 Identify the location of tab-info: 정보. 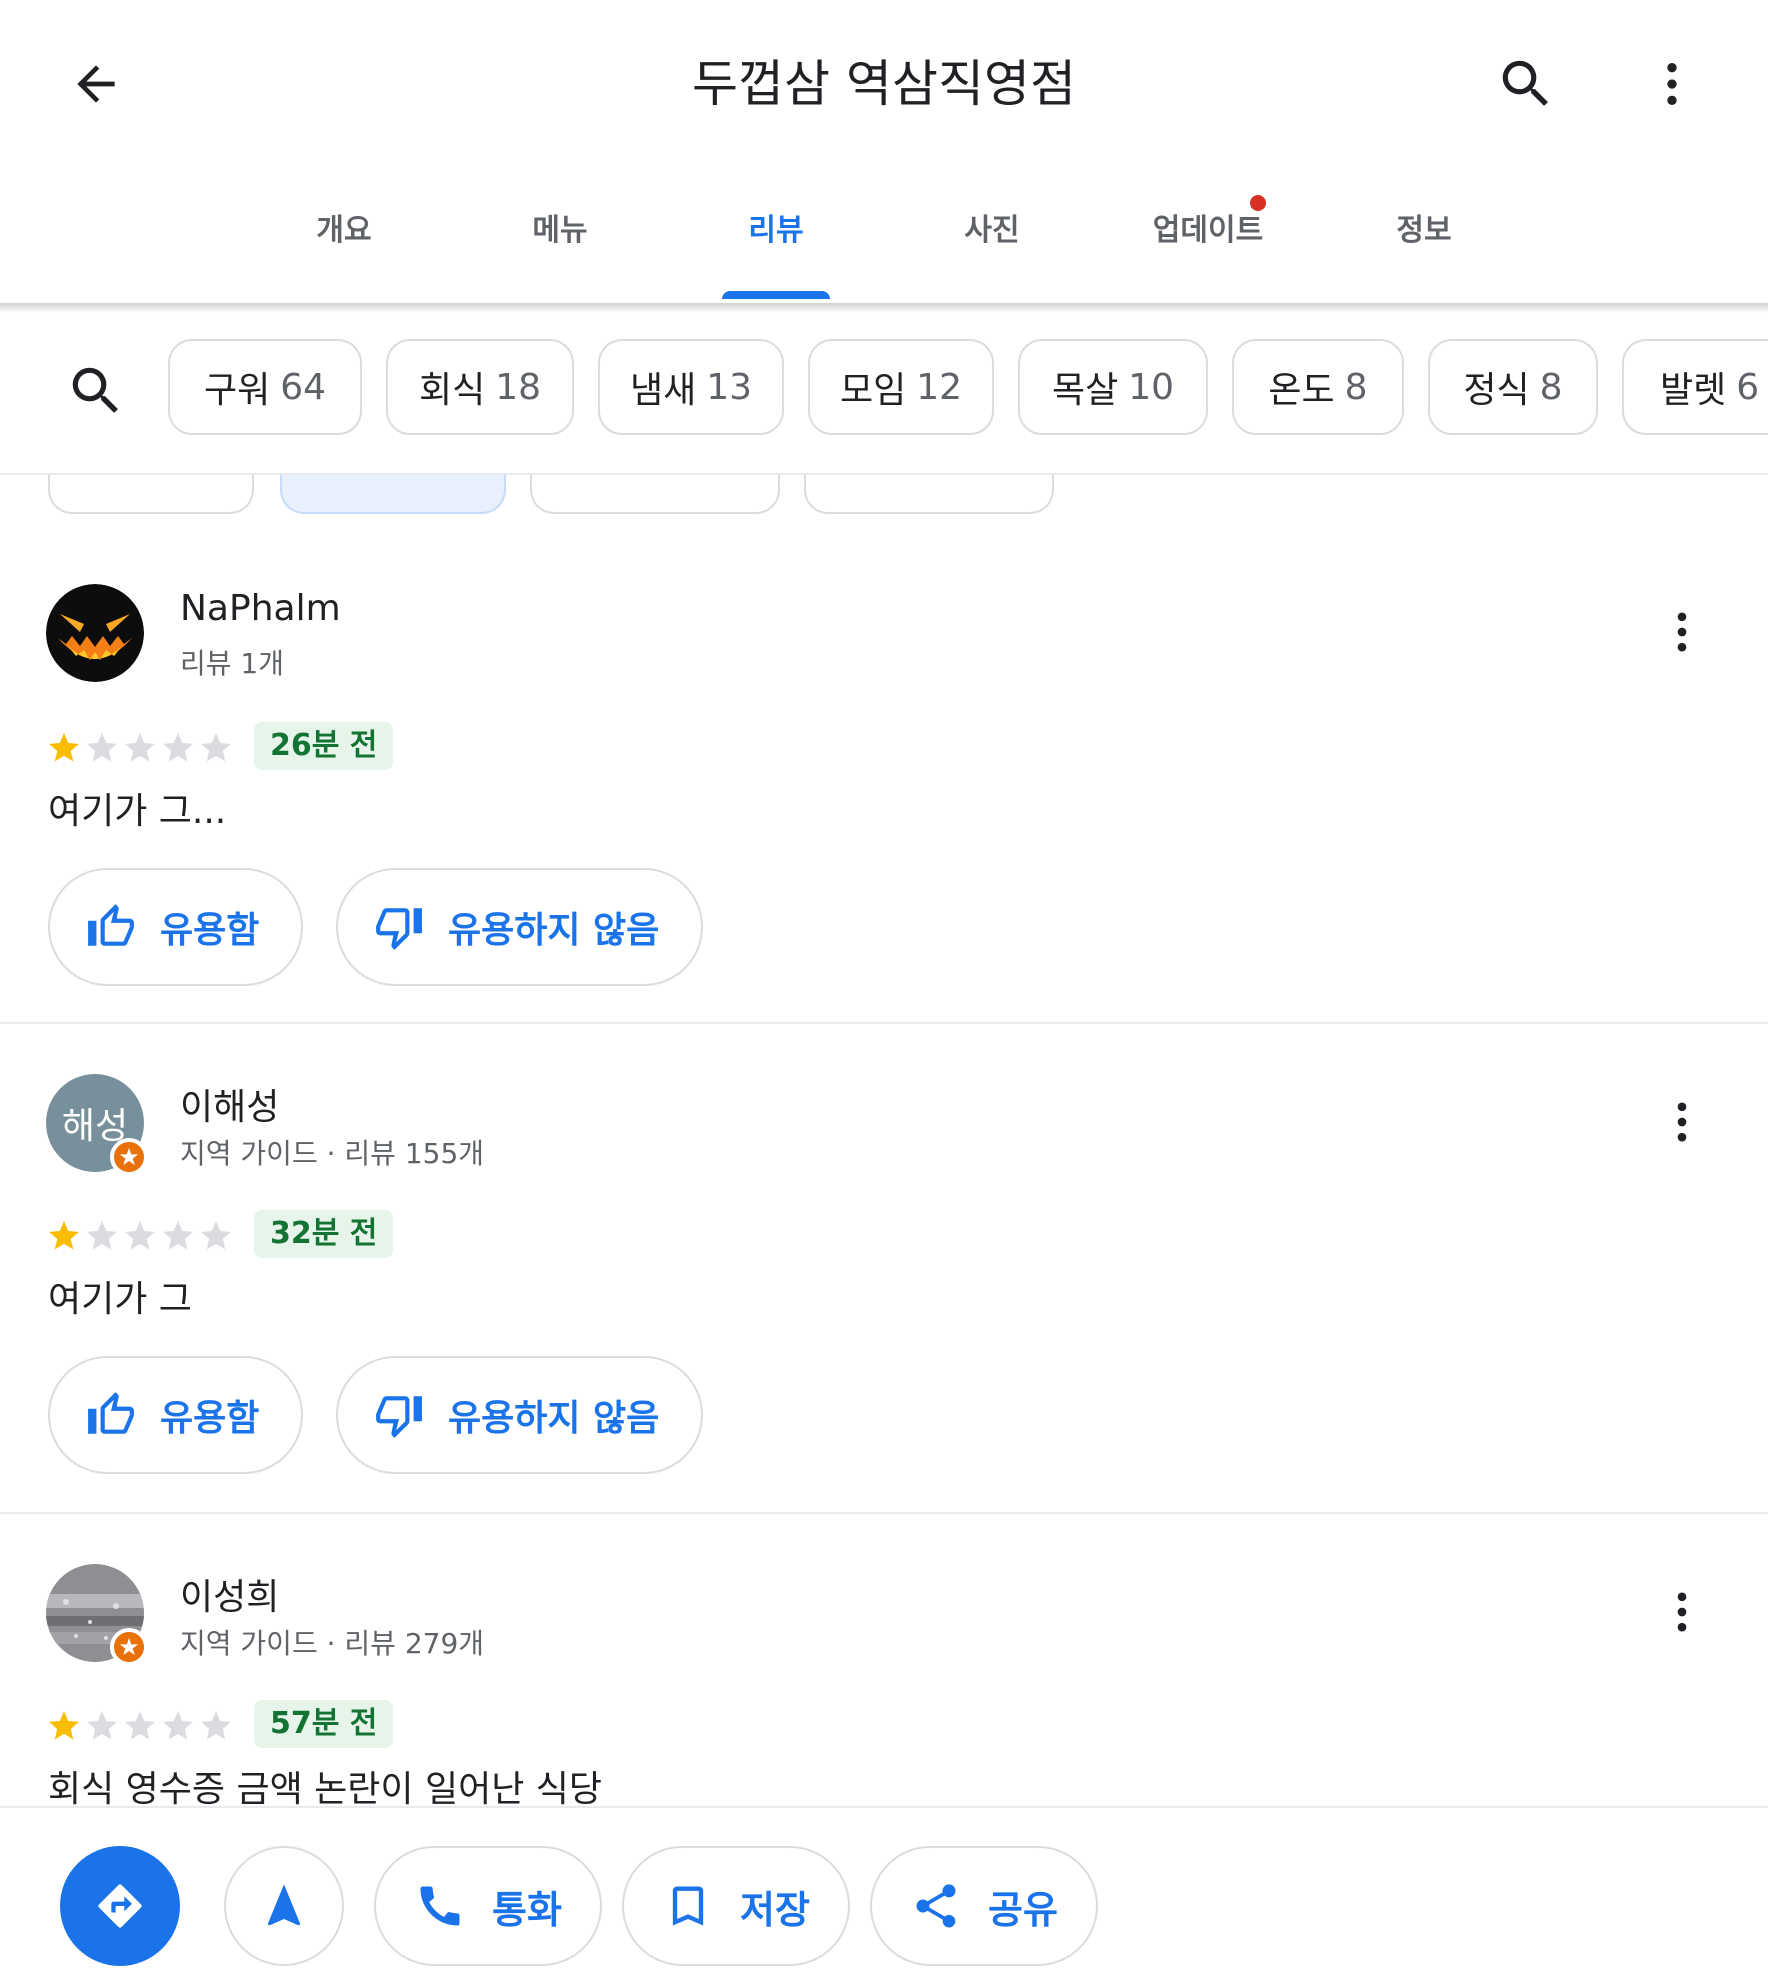
(1424, 250).